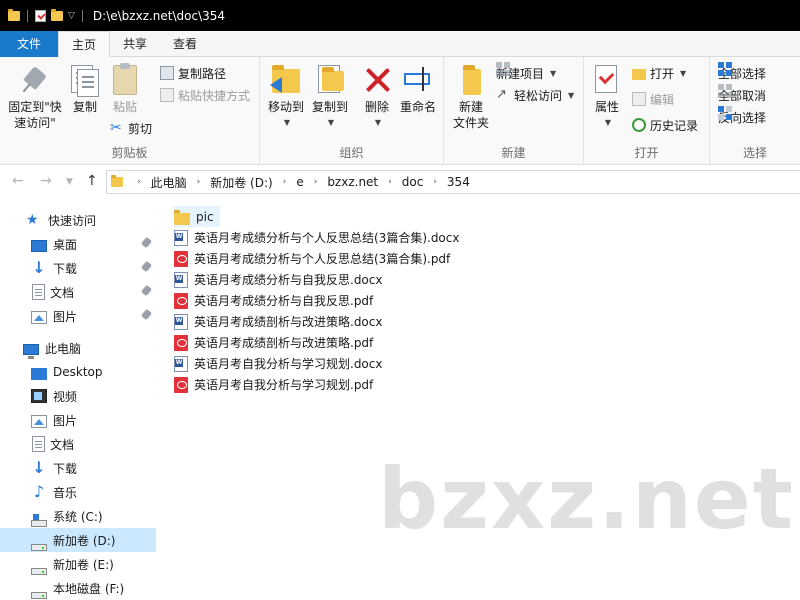 The height and width of the screenshot is (600, 800). I want to click on copy-path-label: 复制路径, so click(202, 73).